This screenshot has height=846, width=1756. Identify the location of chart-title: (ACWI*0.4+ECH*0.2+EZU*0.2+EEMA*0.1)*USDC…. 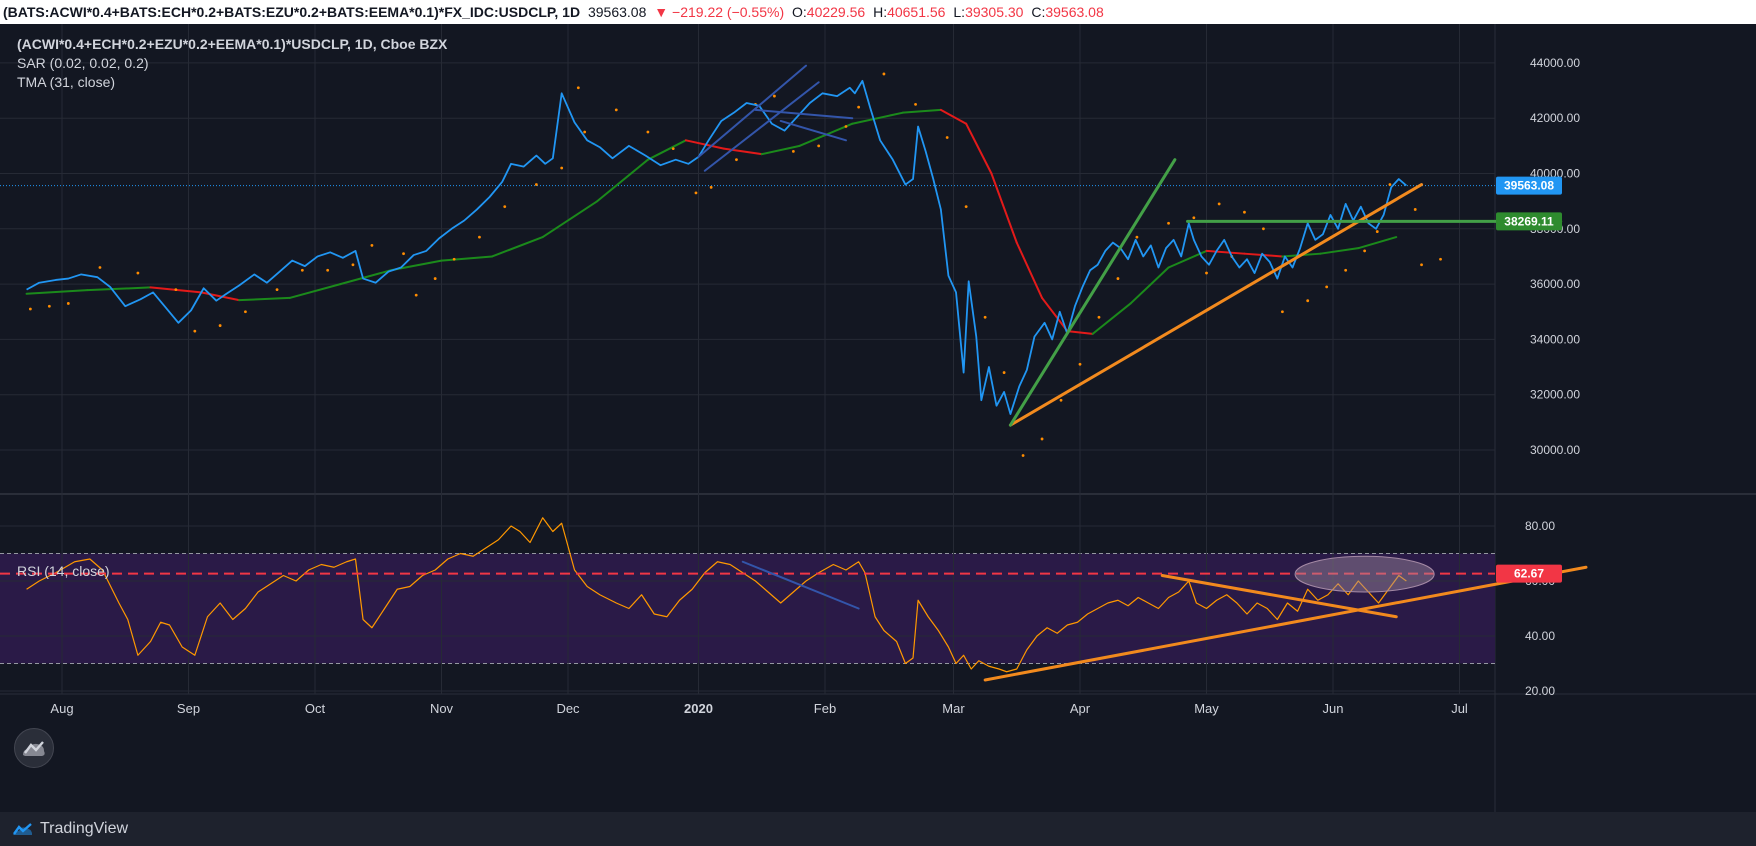
(232, 44).